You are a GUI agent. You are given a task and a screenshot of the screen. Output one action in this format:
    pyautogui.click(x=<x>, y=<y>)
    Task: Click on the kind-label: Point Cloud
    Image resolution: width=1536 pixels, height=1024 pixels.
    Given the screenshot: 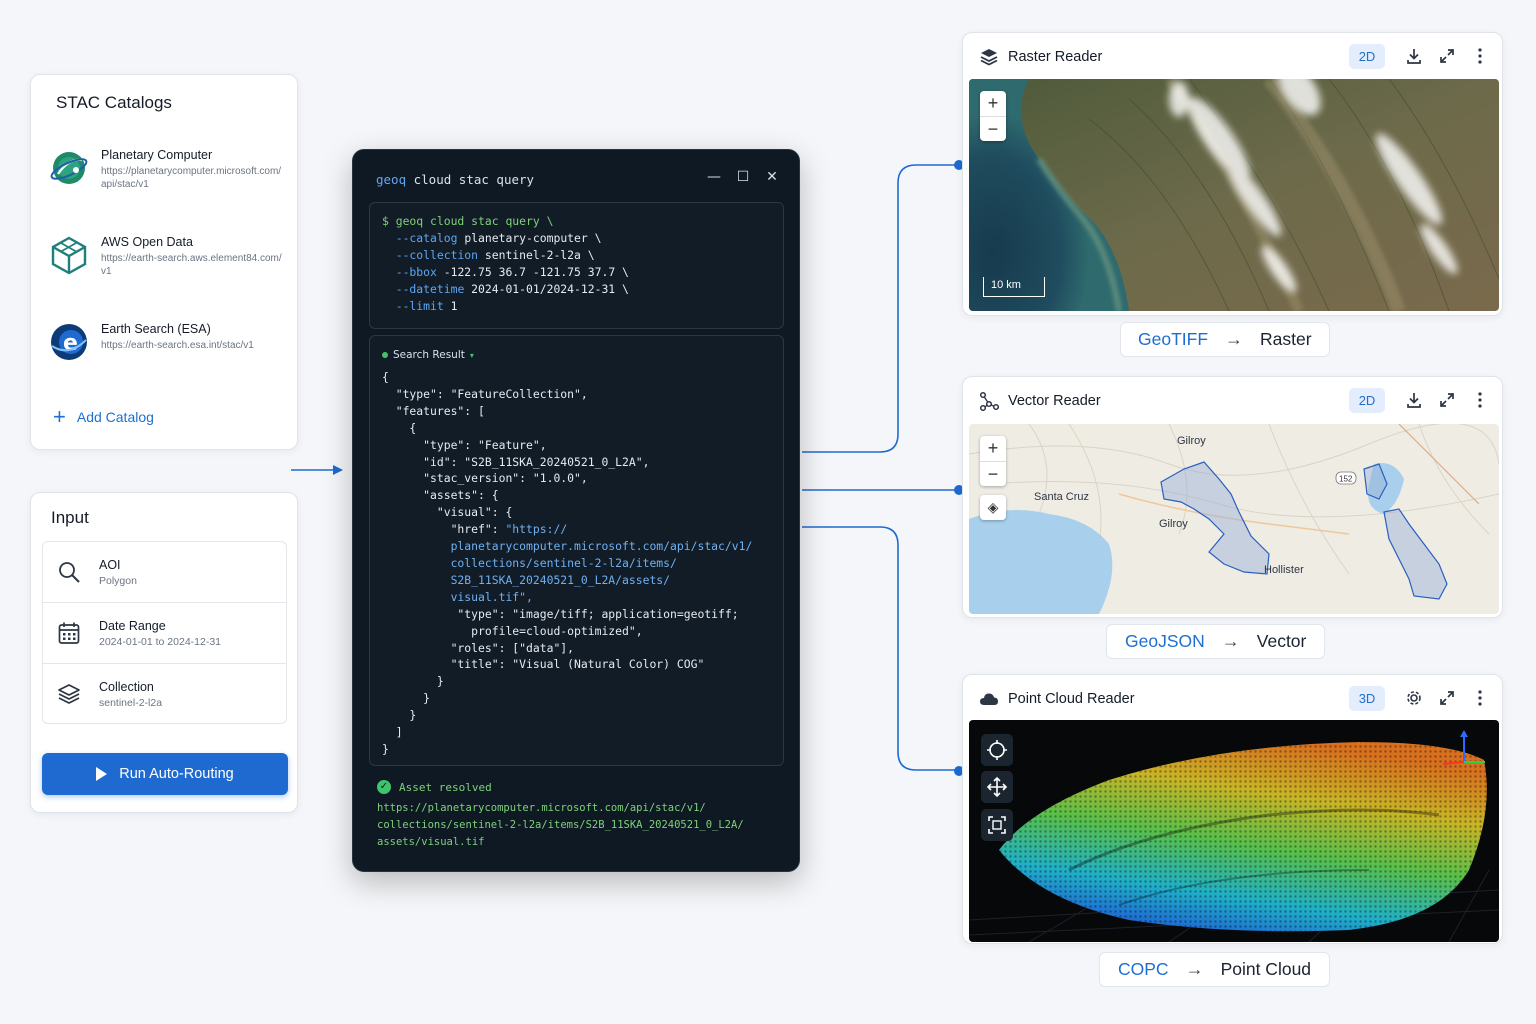 What is the action you would take?
    pyautogui.click(x=1266, y=969)
    